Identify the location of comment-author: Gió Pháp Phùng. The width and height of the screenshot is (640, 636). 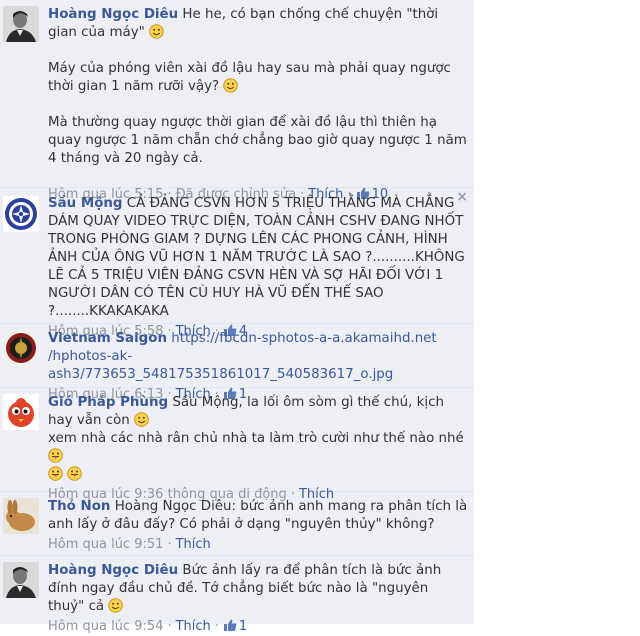
(108, 402).